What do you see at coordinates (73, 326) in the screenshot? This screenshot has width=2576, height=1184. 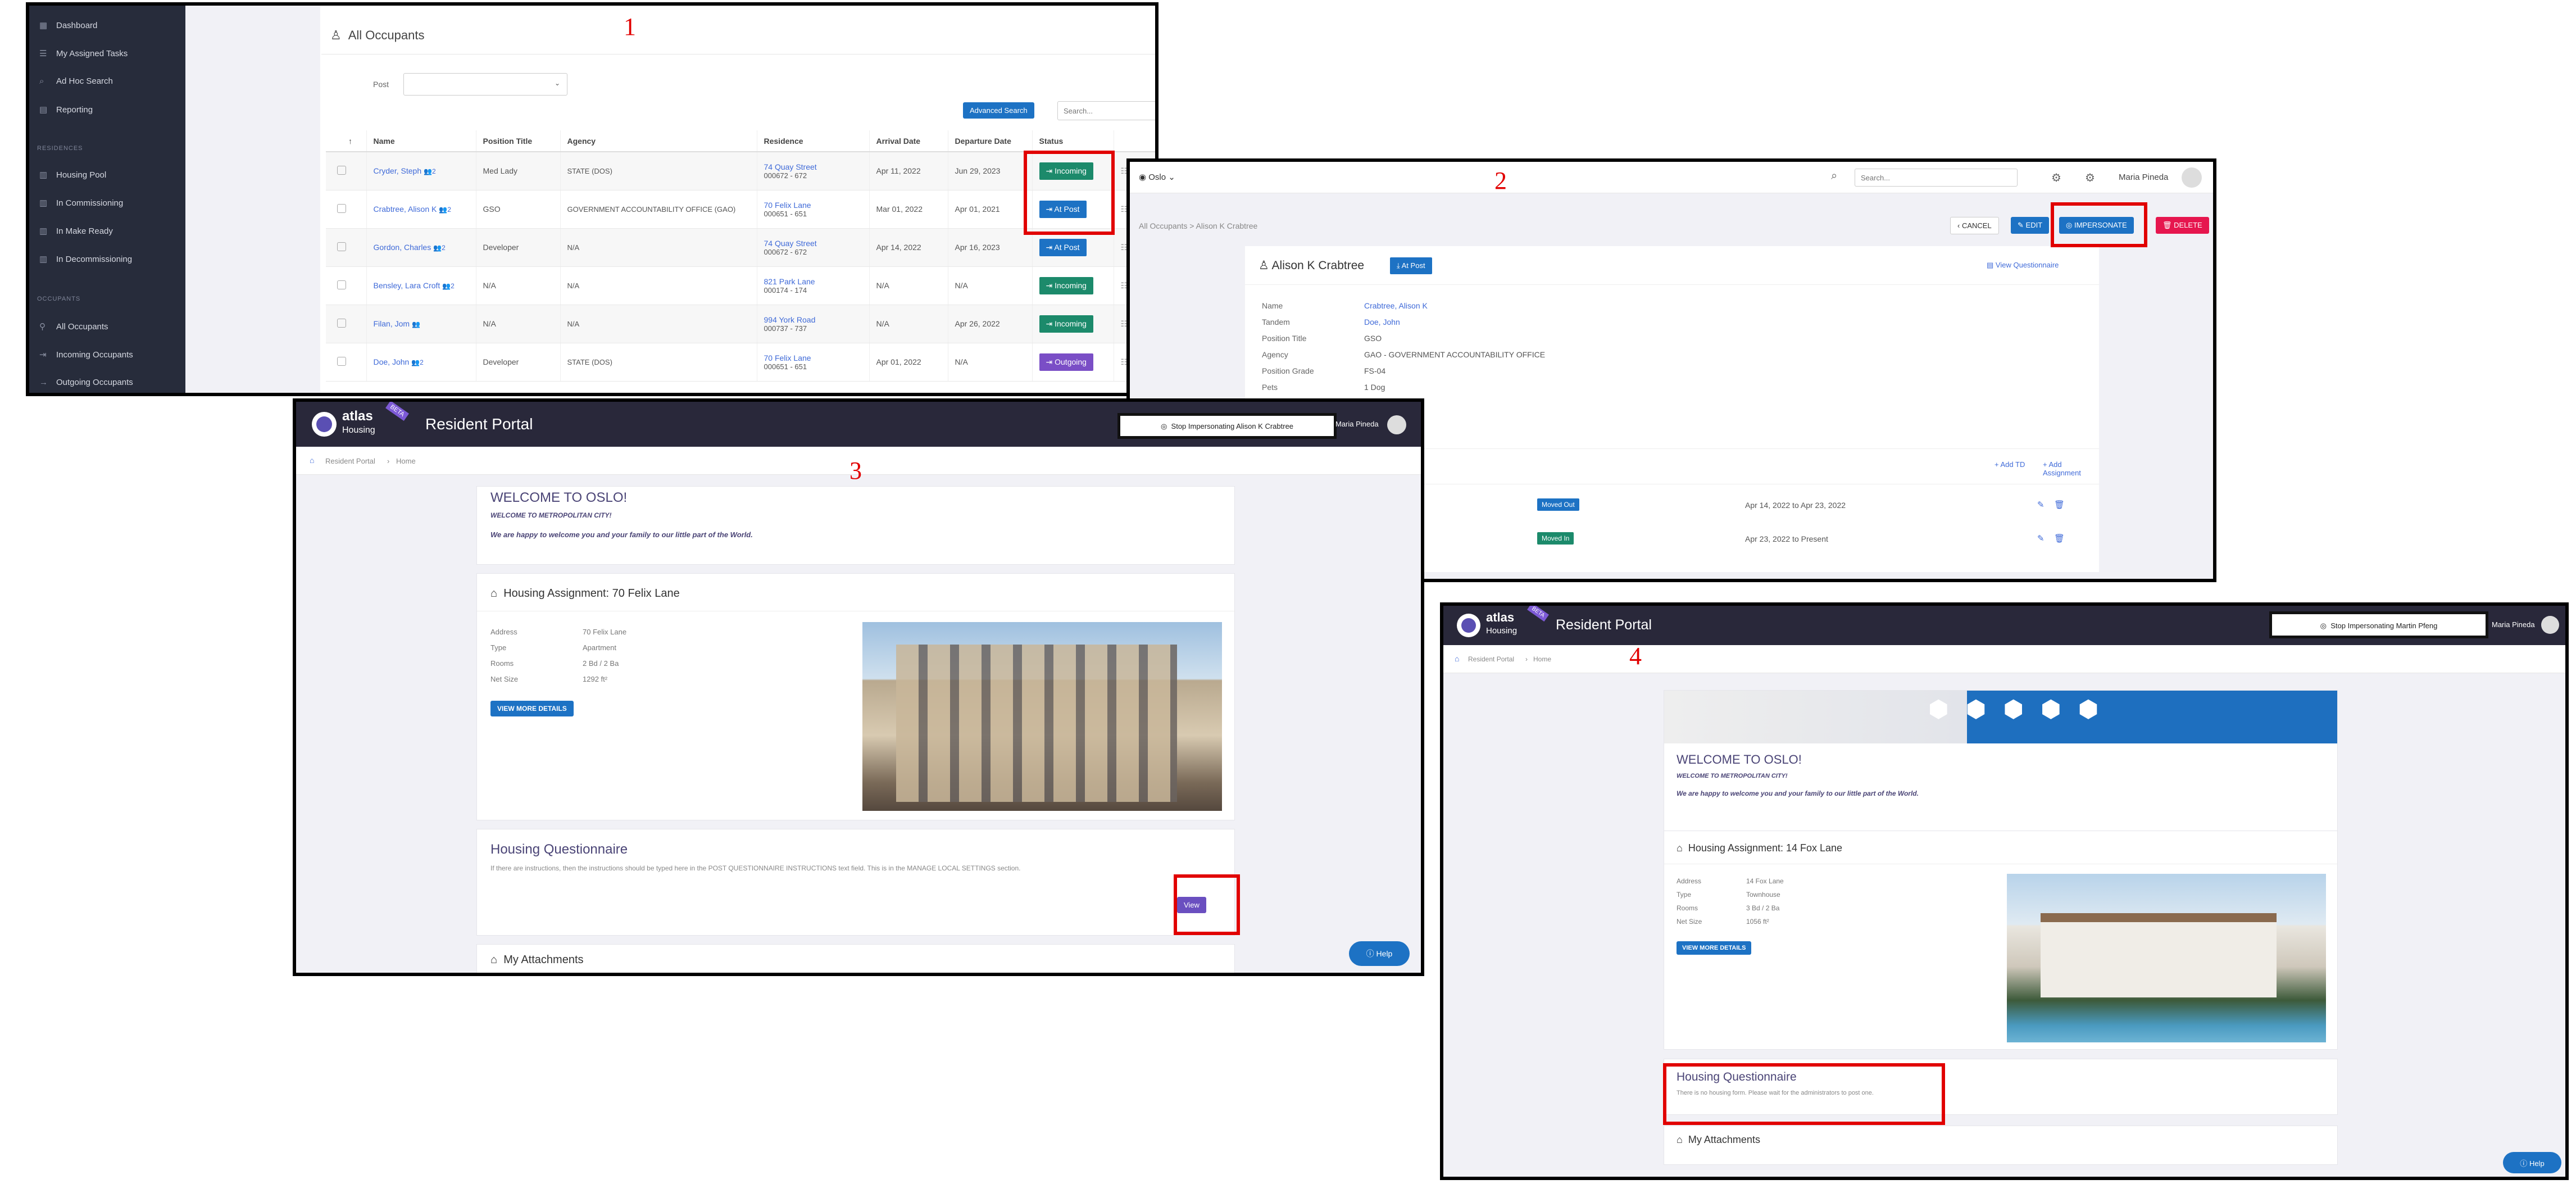 I see `sidebar-item-all-occupants: ⚲ All Occupants` at bounding box center [73, 326].